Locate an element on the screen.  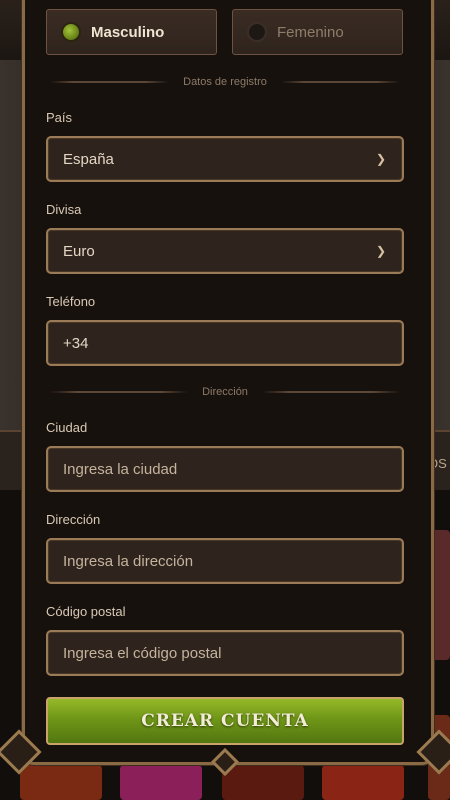
postal-code-input: Ingresa el código postal is located at coordinates (225, 653).